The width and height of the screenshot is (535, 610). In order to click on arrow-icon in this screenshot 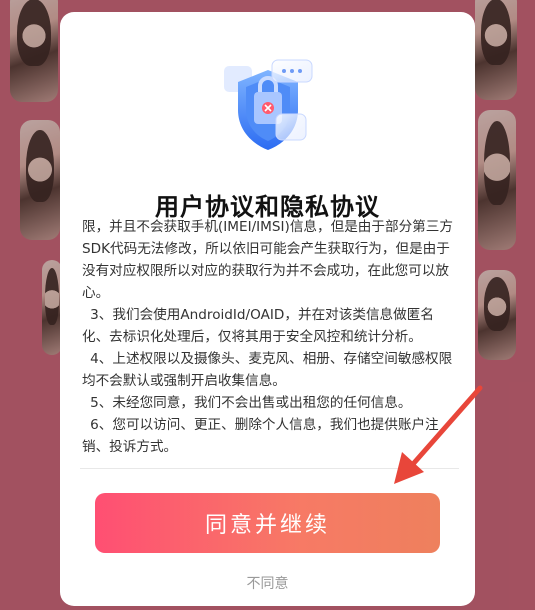, I will do `click(438, 434)`.